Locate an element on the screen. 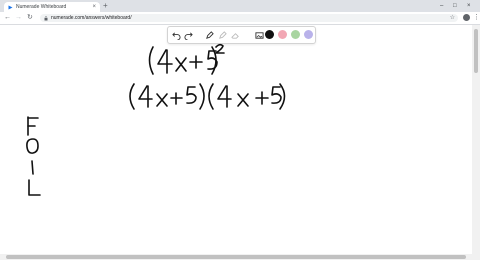 This screenshot has height=260, width=480. horizontal-scroll-thumb is located at coordinates (236, 257).